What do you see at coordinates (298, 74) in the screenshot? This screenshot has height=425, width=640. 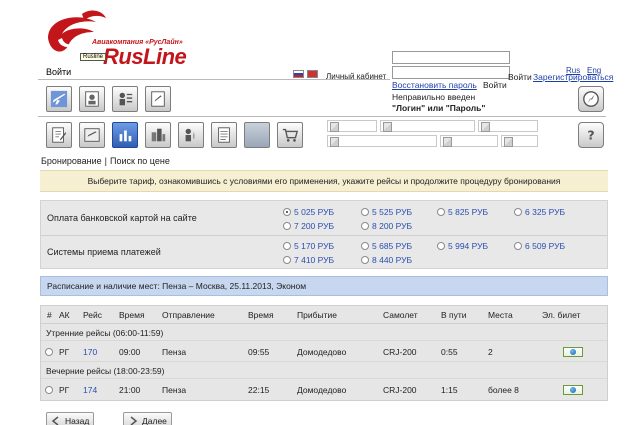 I see `flag-ru-icon` at bounding box center [298, 74].